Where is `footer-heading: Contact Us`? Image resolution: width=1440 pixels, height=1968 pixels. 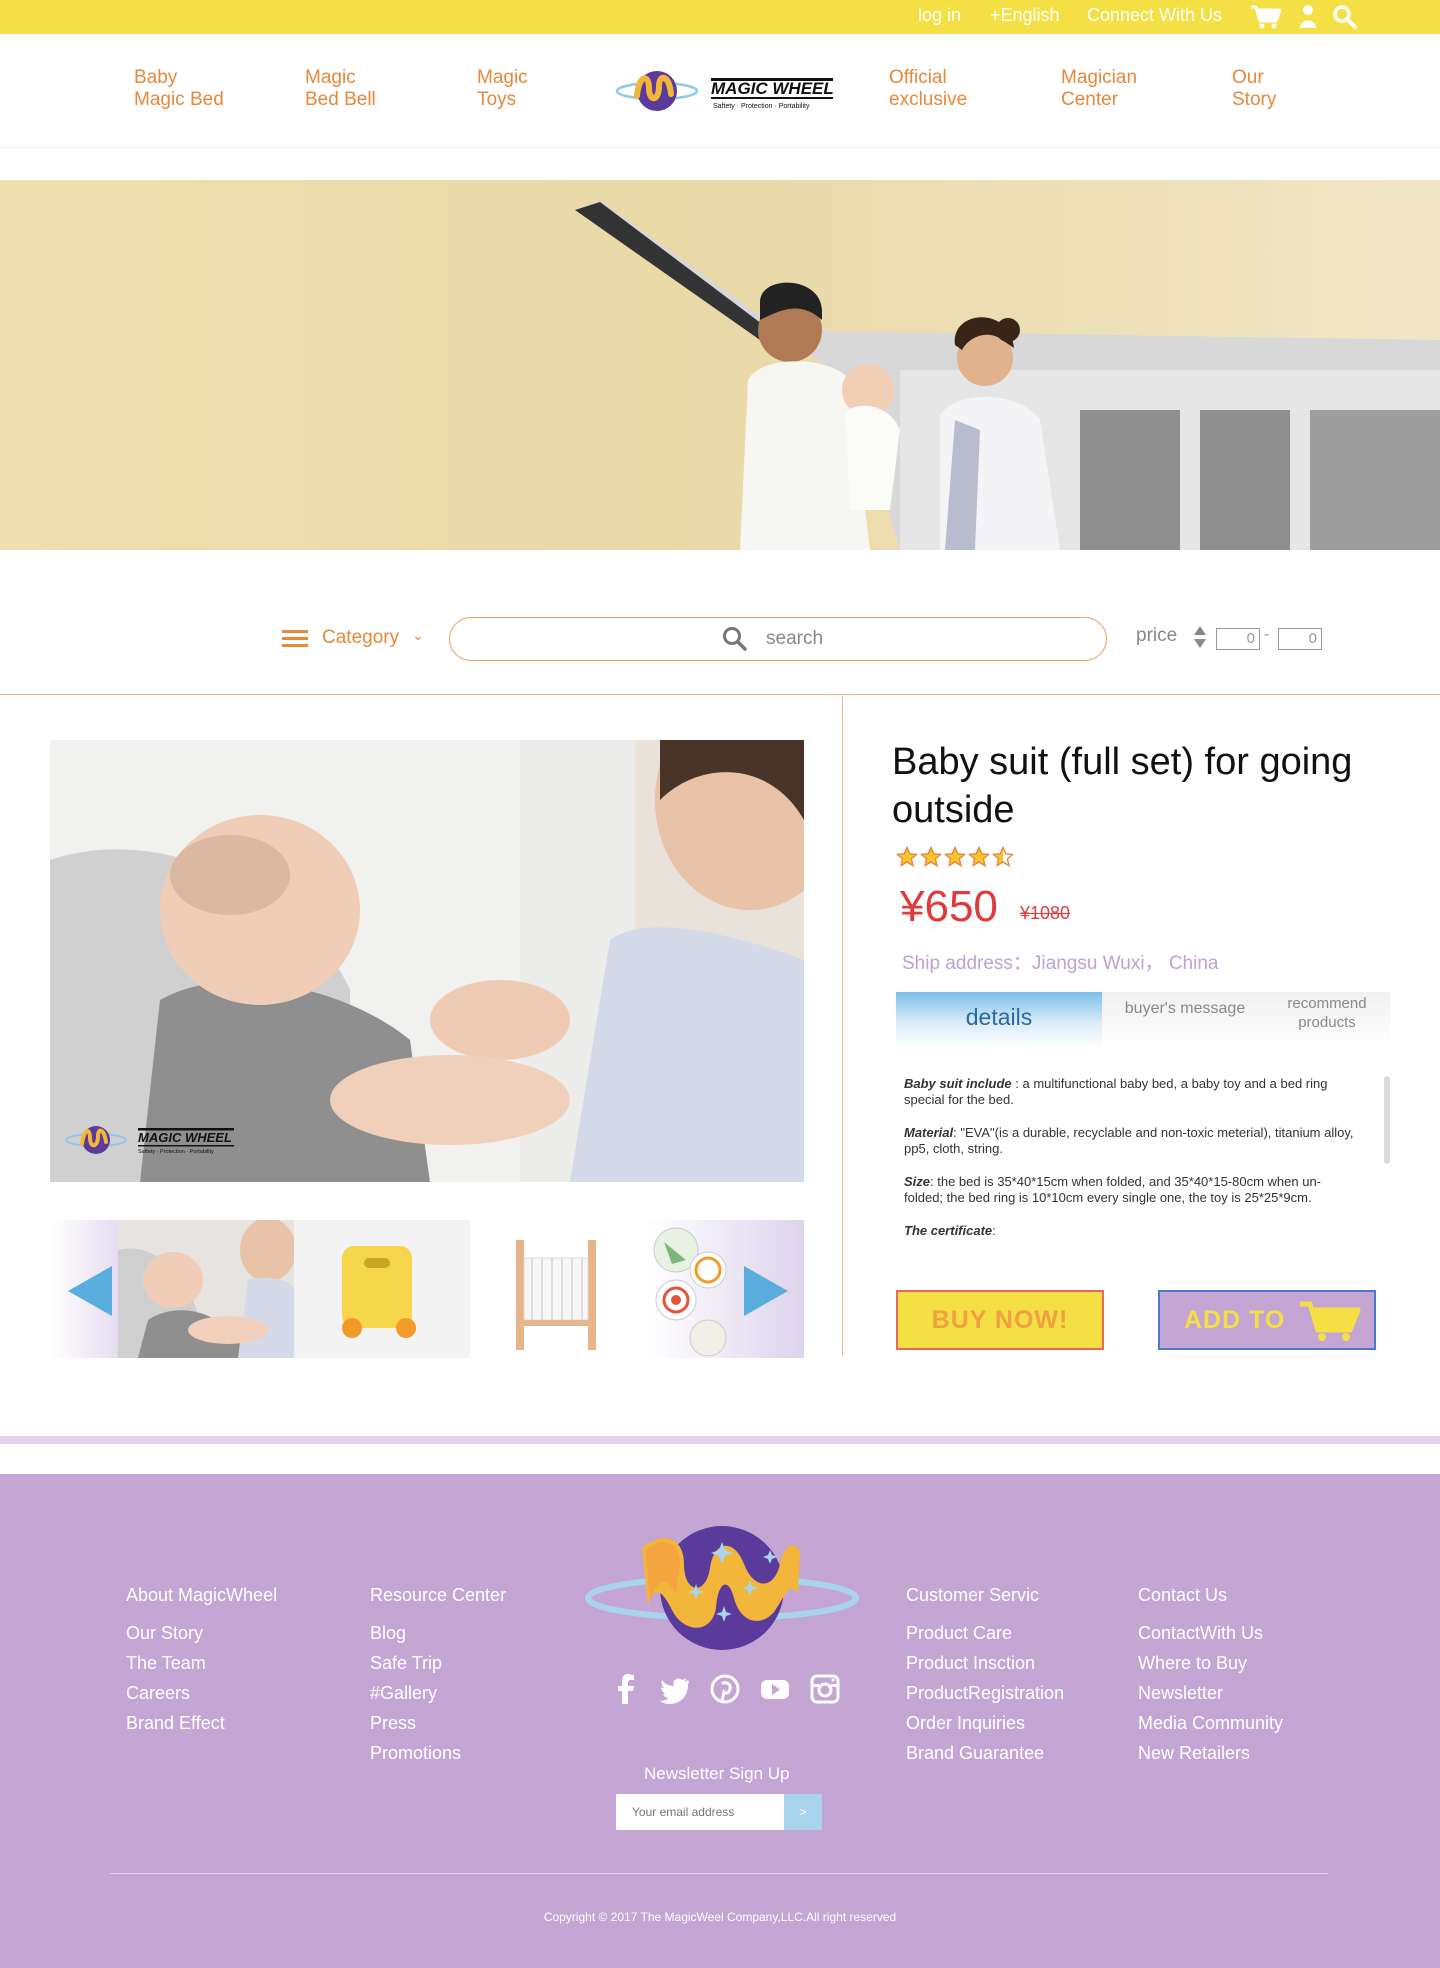
footer-heading: Contact Us is located at coordinates (1183, 1595).